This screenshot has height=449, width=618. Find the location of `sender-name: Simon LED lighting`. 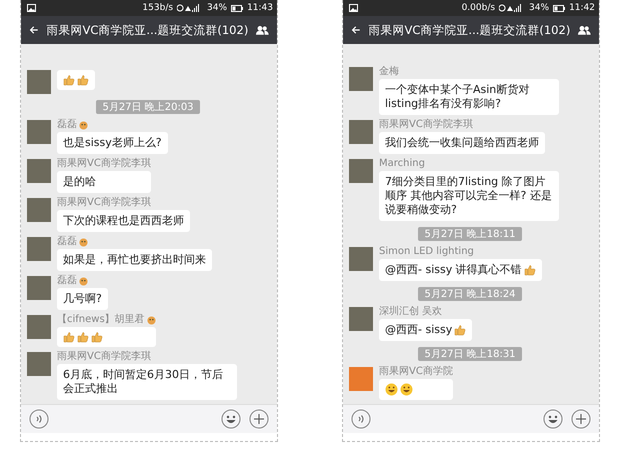

sender-name: Simon LED lighting is located at coordinates (426, 252).